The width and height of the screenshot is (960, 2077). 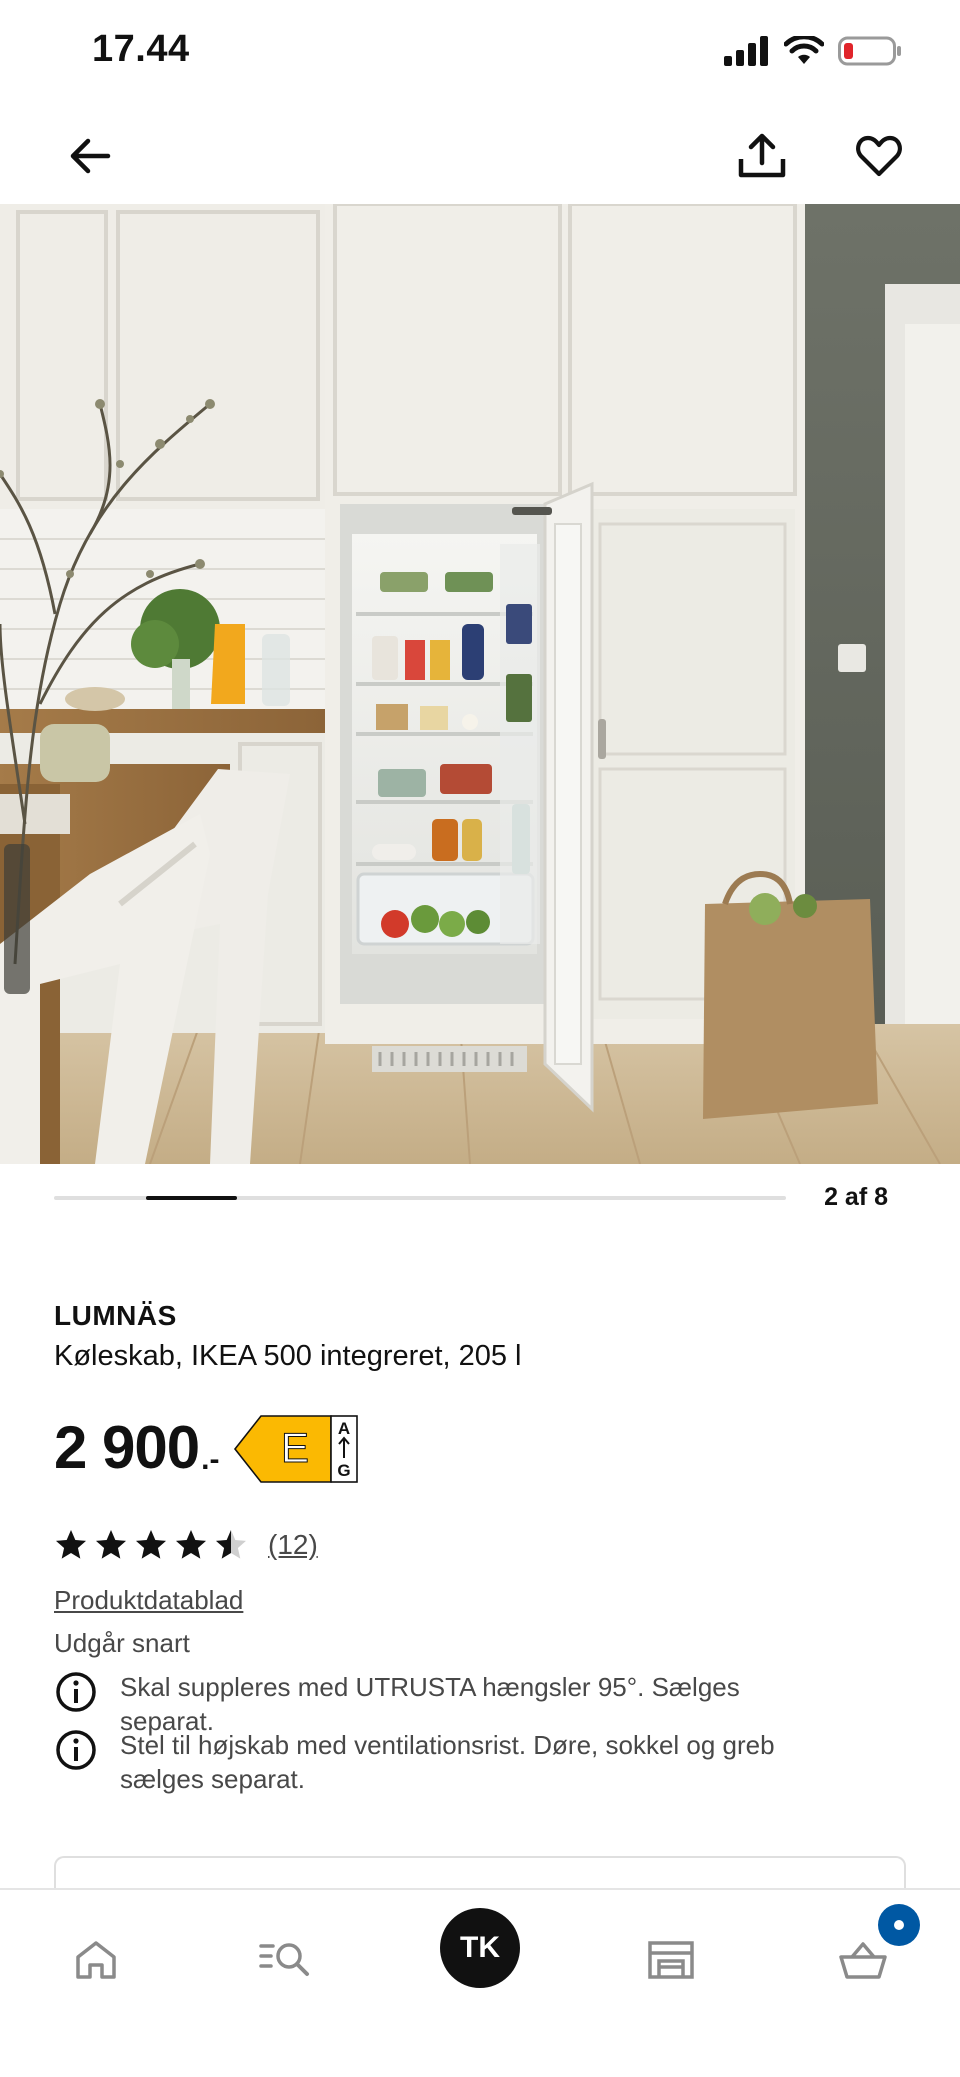 I want to click on cart-badge-dot, so click(x=899, y=1925).